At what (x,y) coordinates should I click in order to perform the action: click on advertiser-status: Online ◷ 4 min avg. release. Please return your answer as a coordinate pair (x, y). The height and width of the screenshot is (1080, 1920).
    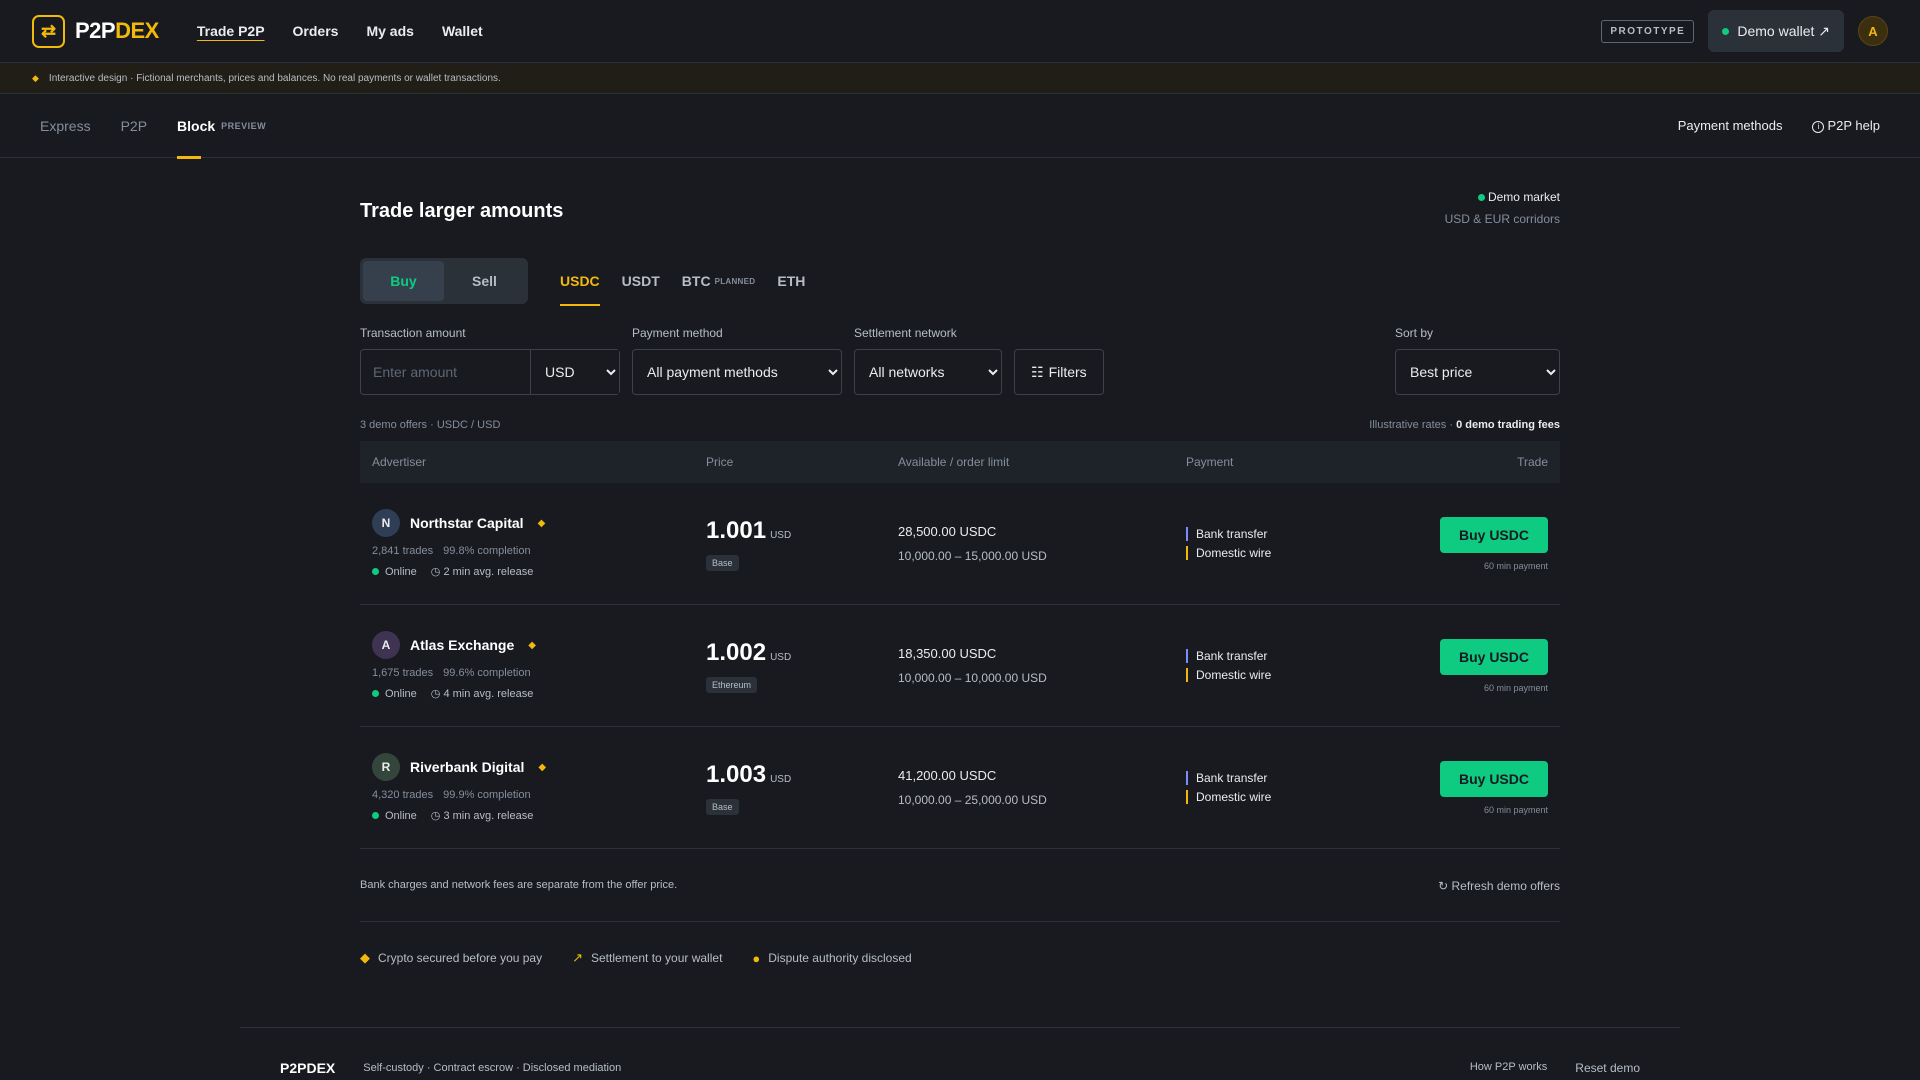
    Looking at the image, I should click on (539, 693).